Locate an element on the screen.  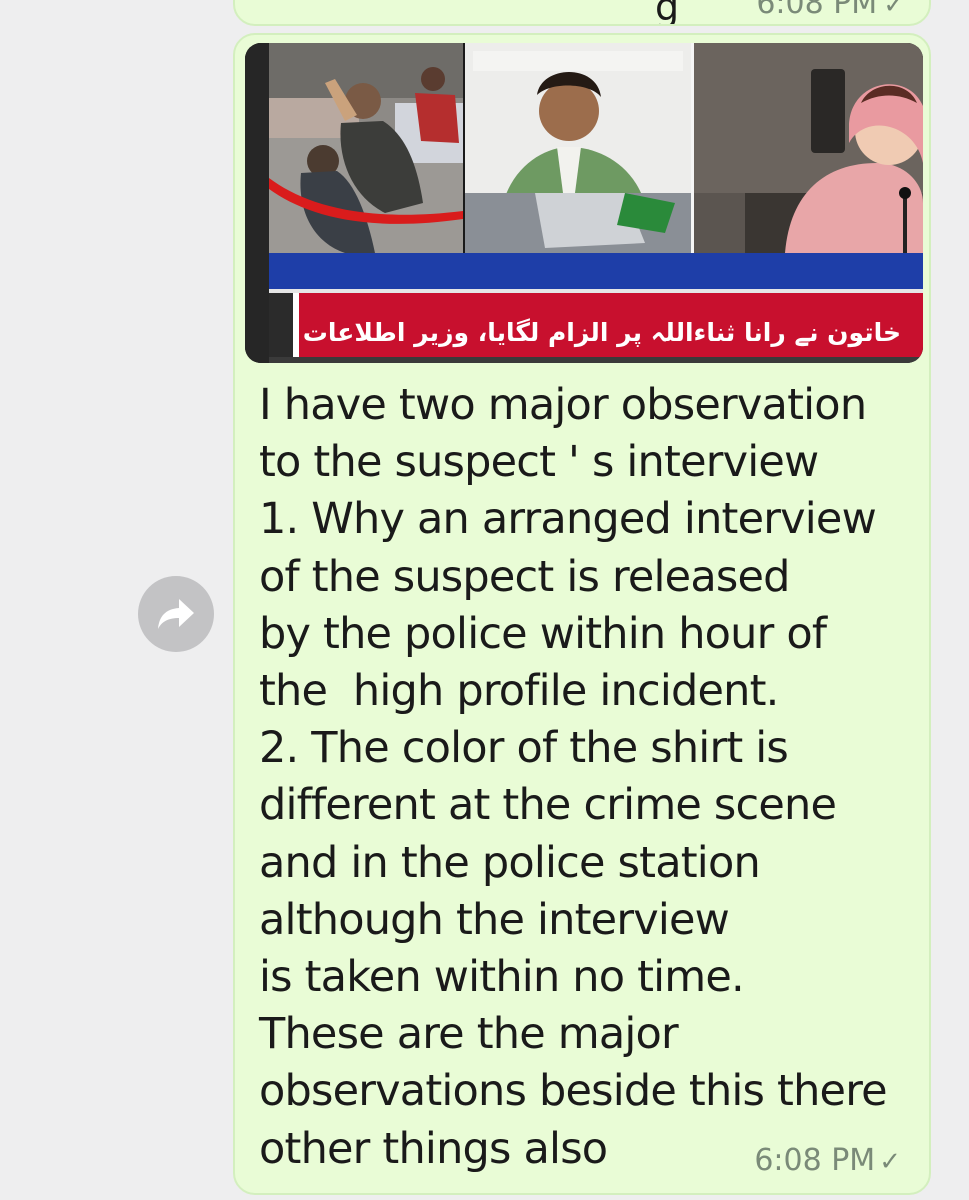
suspect-panel is located at coordinates (578, 148).